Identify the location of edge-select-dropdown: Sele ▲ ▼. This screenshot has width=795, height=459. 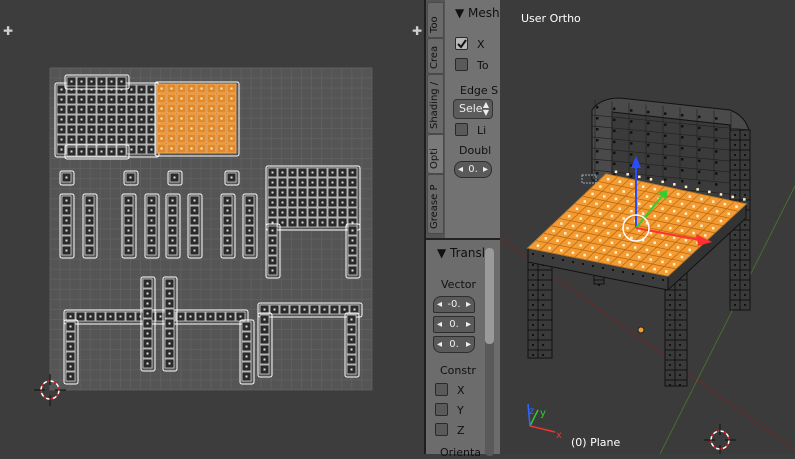
(473, 109).